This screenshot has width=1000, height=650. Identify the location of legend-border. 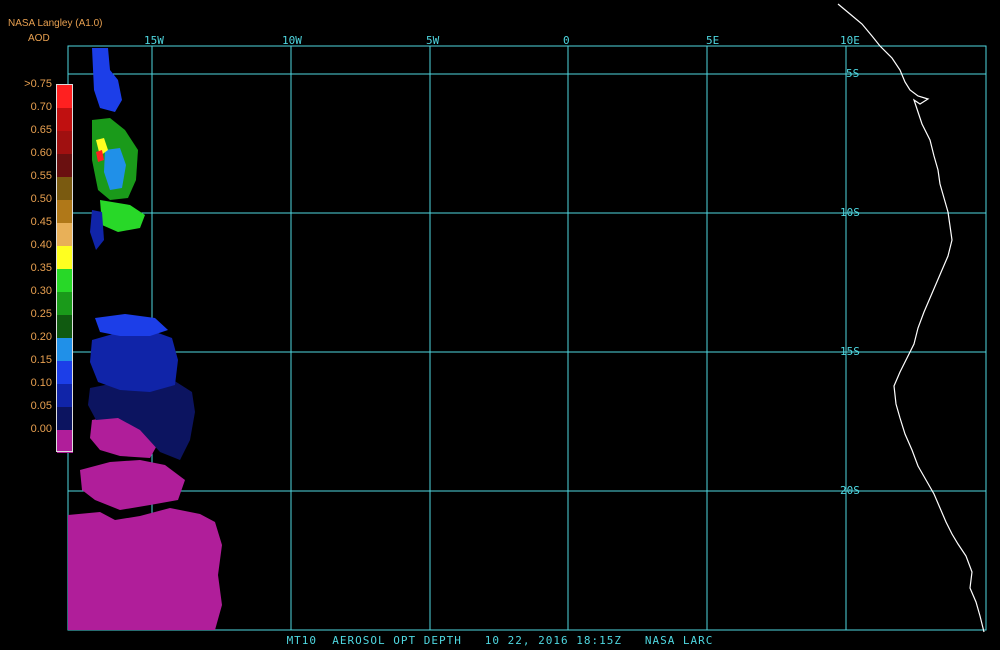
(64, 268).